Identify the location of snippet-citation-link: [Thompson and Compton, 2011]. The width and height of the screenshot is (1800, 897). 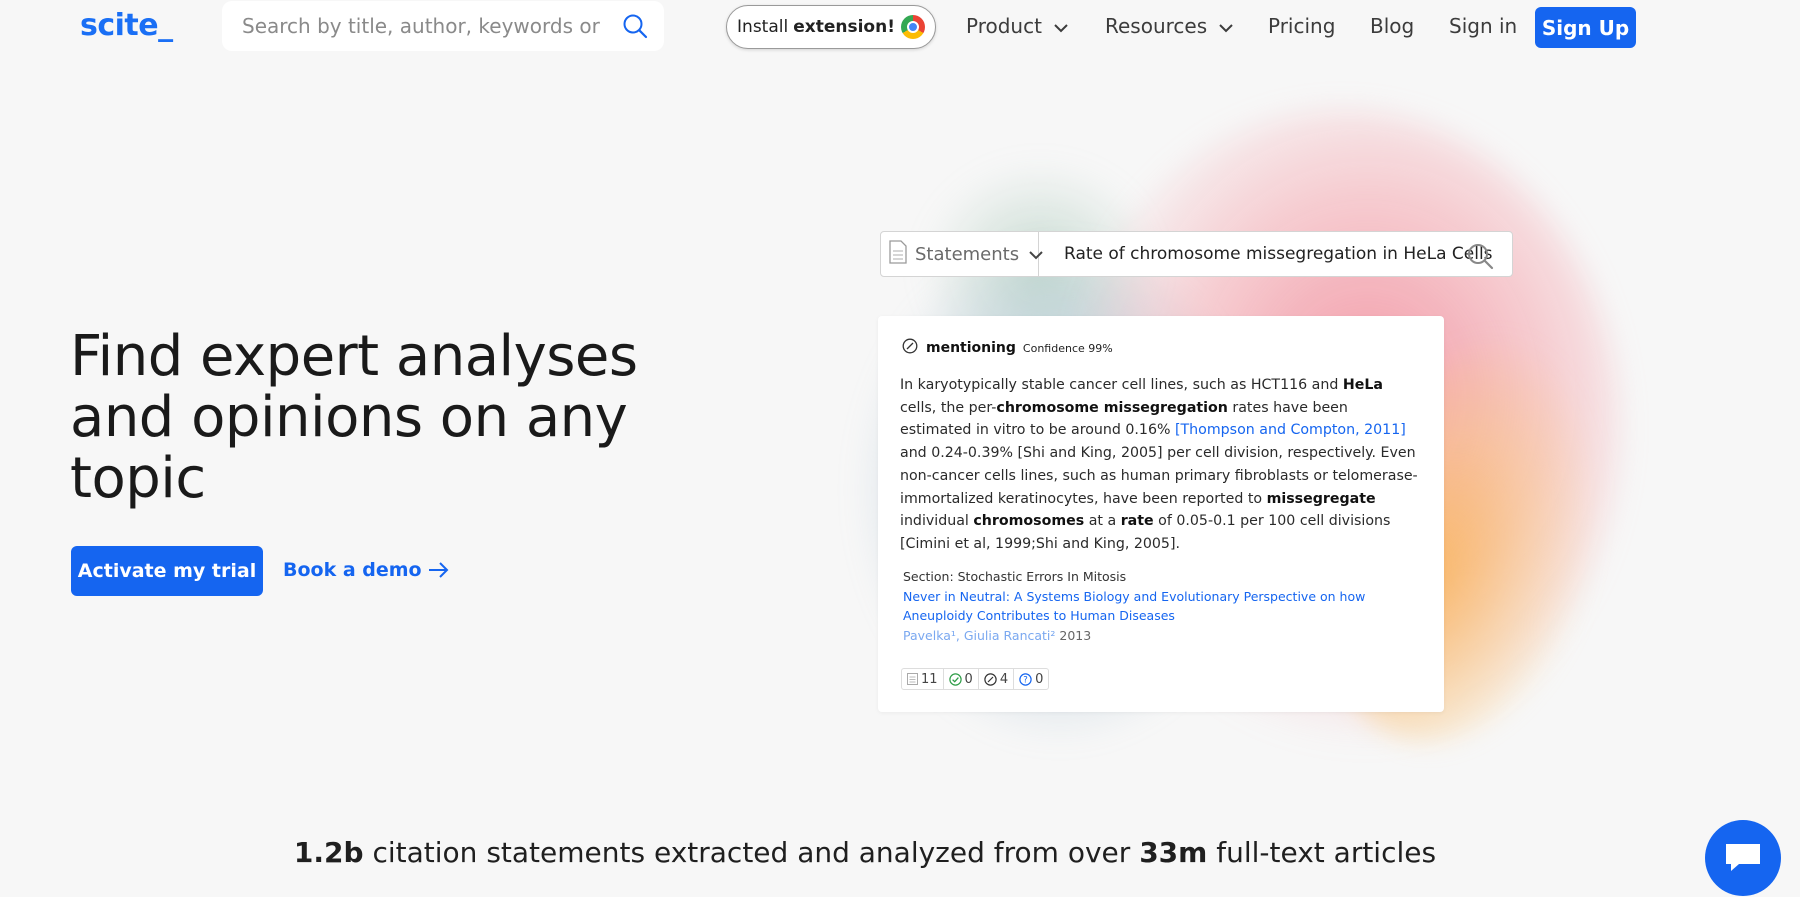
(1290, 430).